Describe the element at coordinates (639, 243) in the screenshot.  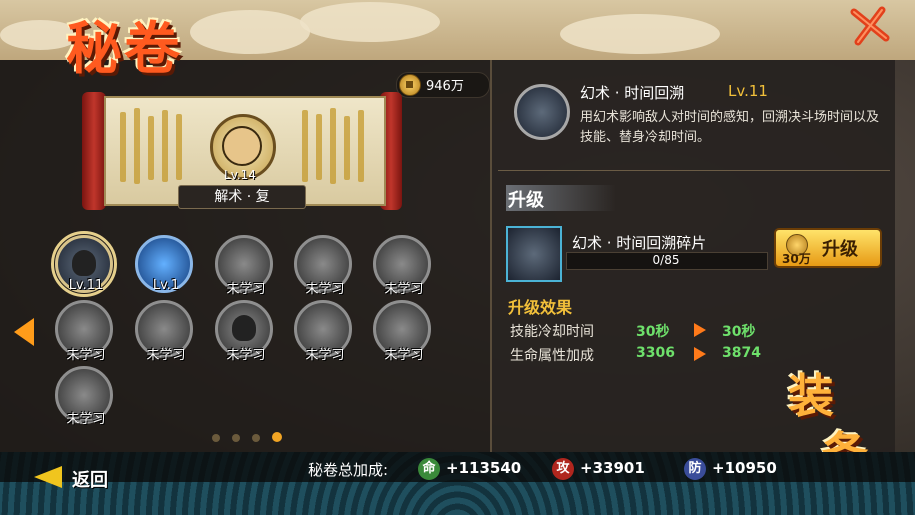
I see `fragment-name: 幻术 · 时间回溯碎片` at that location.